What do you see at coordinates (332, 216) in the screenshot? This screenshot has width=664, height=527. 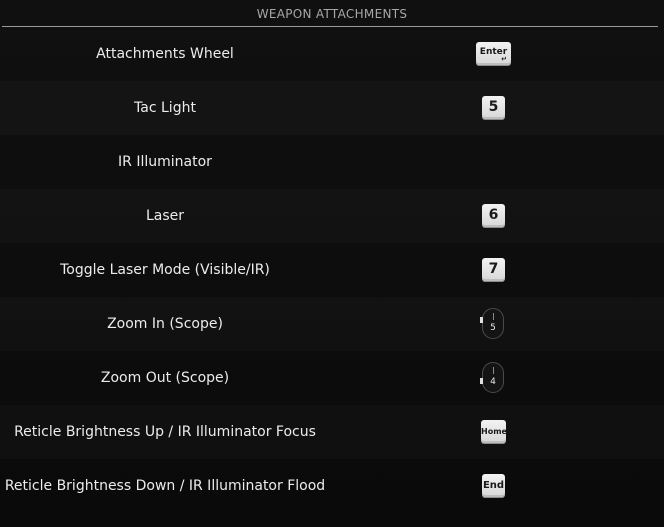 I see `keybind-row-laser: Laser 6` at bounding box center [332, 216].